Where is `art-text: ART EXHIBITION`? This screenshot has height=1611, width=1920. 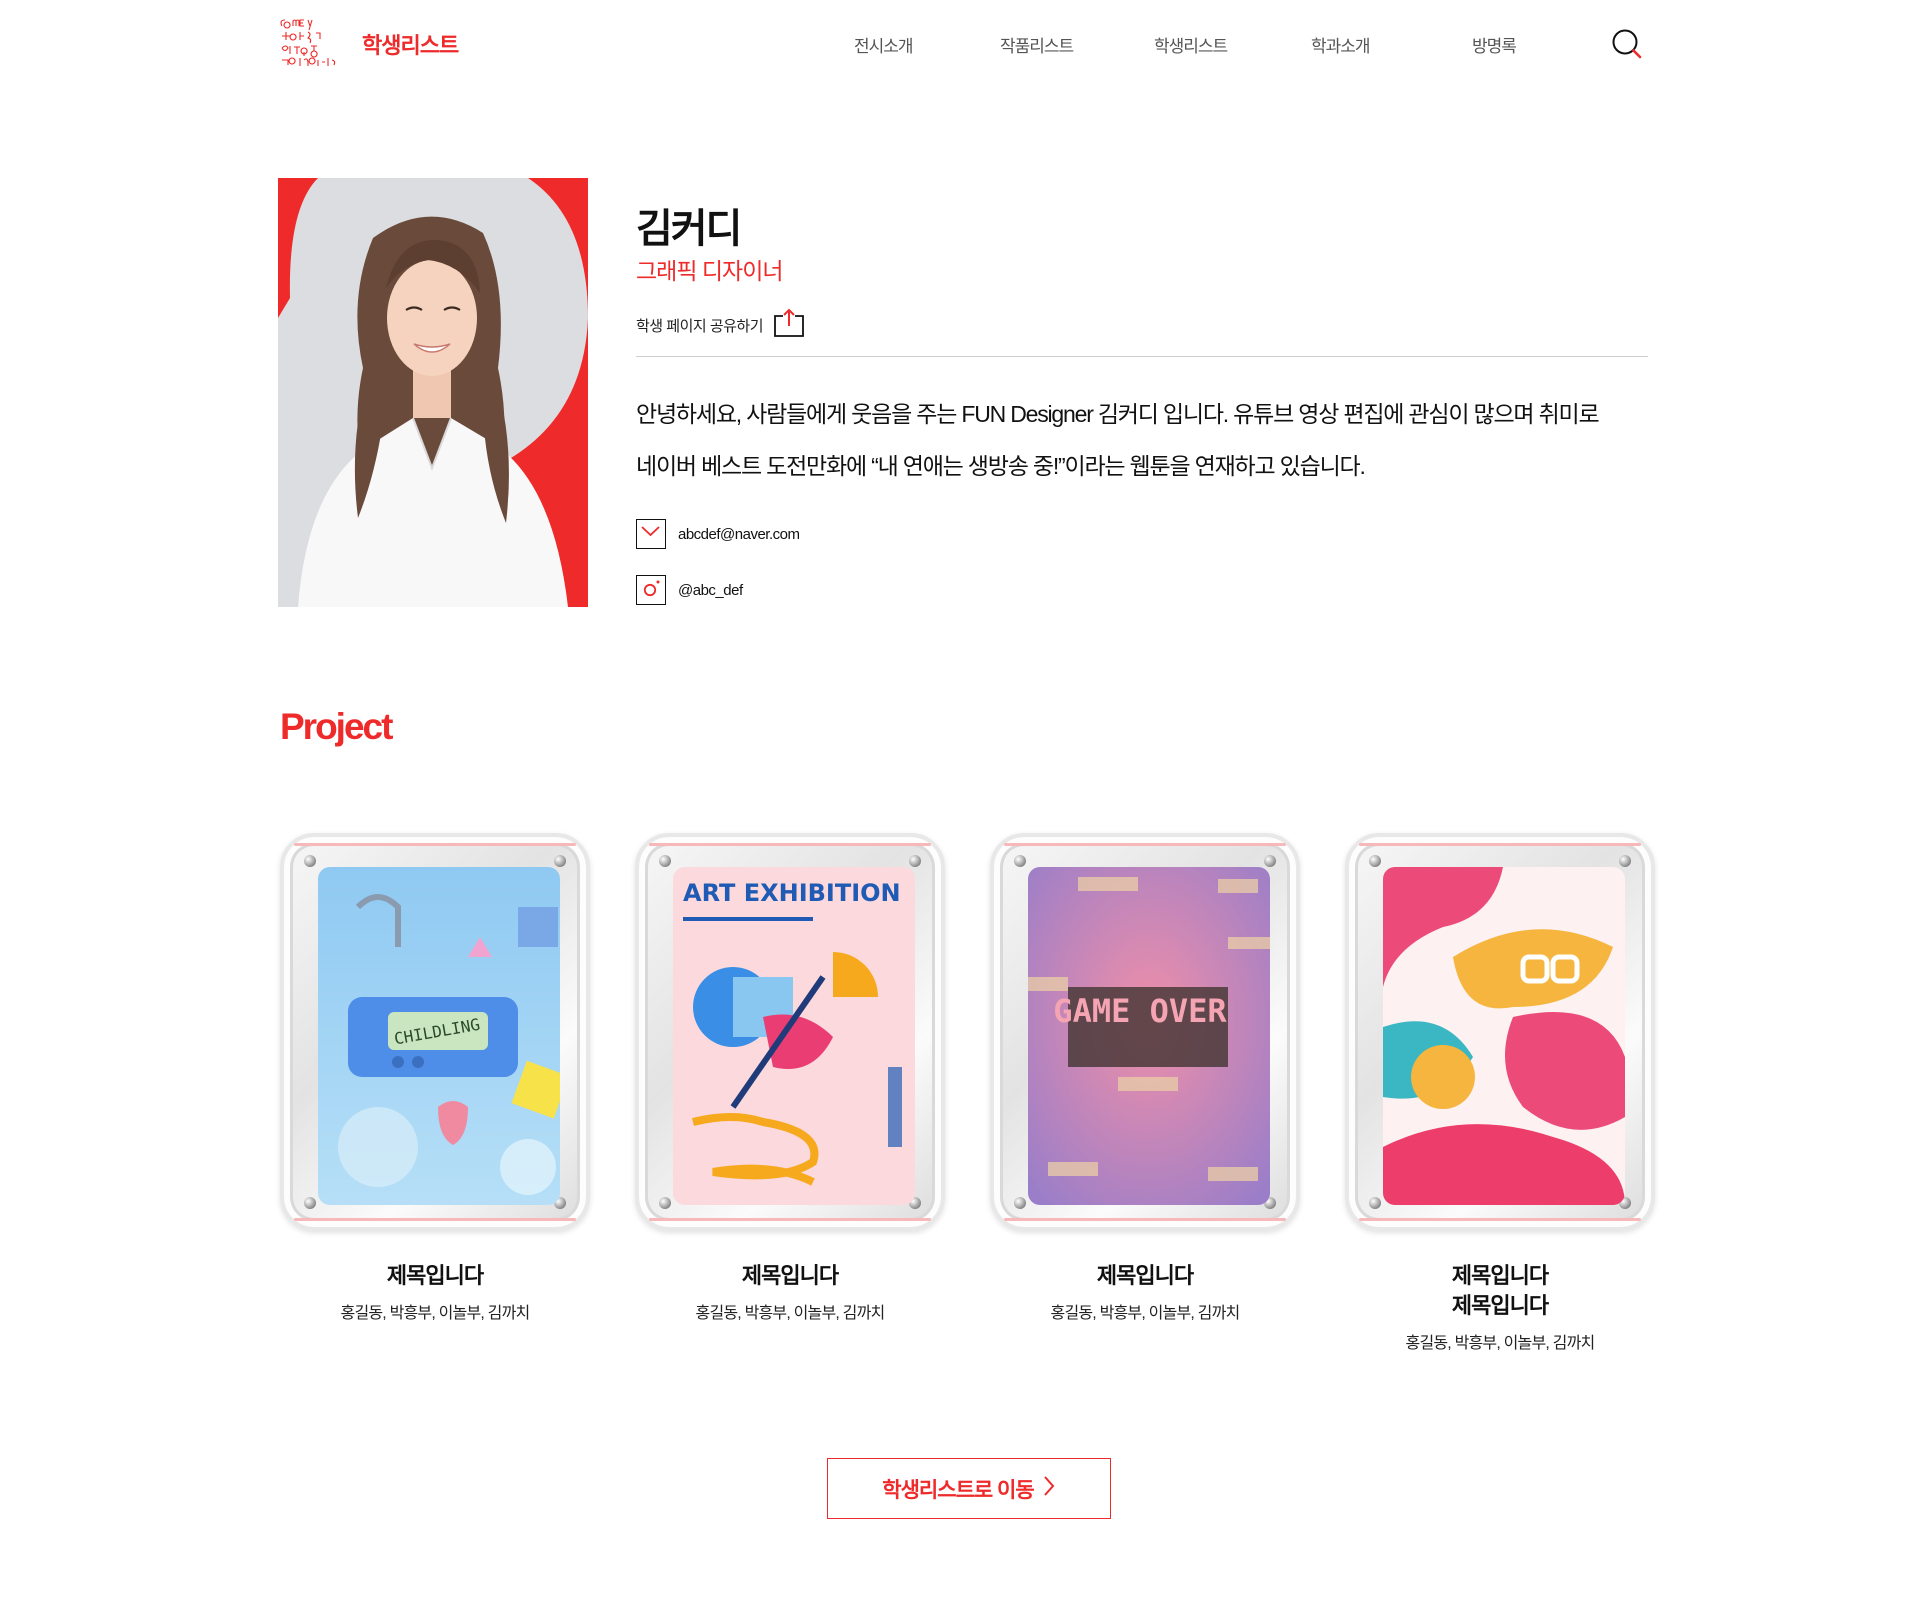
art-text: ART EXHIBITION is located at coordinates (792, 893).